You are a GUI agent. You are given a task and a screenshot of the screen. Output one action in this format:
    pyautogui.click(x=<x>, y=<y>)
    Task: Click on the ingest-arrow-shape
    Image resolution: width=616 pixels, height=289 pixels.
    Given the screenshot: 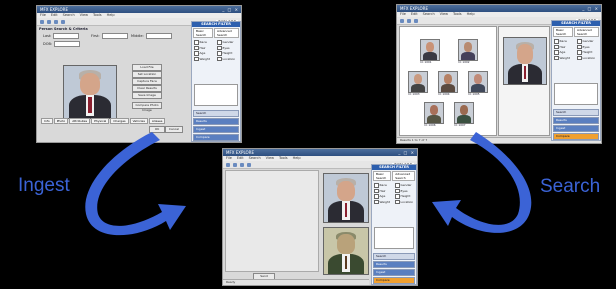 What is the action you would take?
    pyautogui.click(x=135, y=184)
    